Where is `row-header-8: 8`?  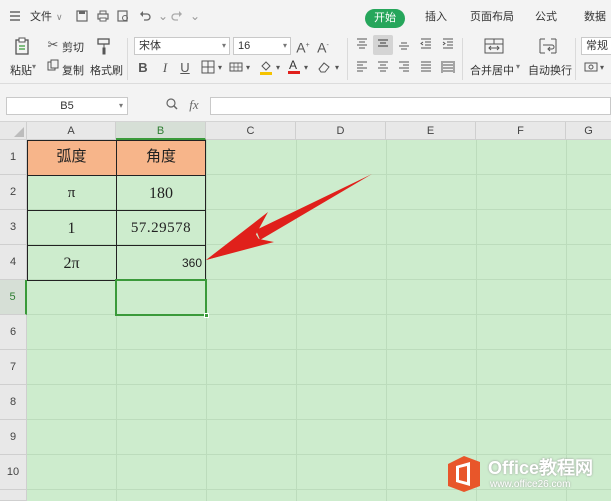 row-header-8: 8 is located at coordinates (13, 402).